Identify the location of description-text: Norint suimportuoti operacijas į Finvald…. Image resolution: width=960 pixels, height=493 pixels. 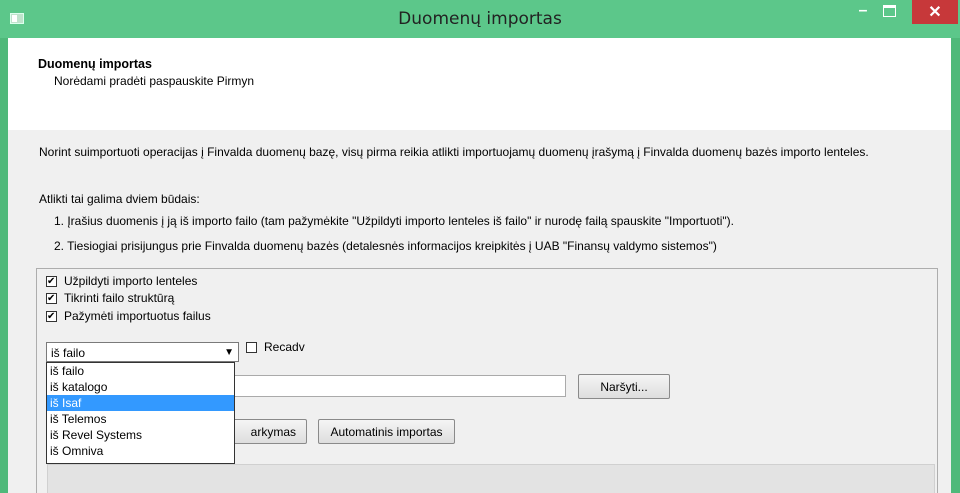
(454, 152).